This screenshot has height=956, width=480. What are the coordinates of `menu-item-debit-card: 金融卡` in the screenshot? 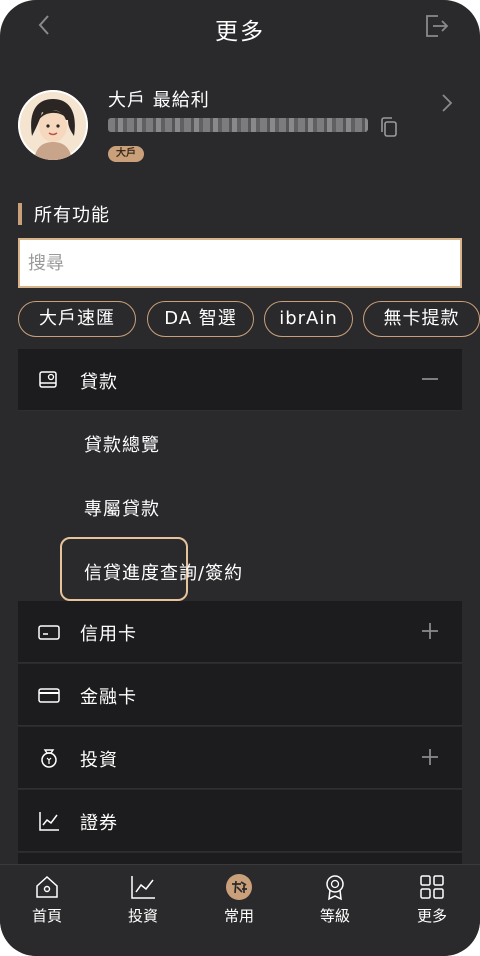 It's located at (240, 695).